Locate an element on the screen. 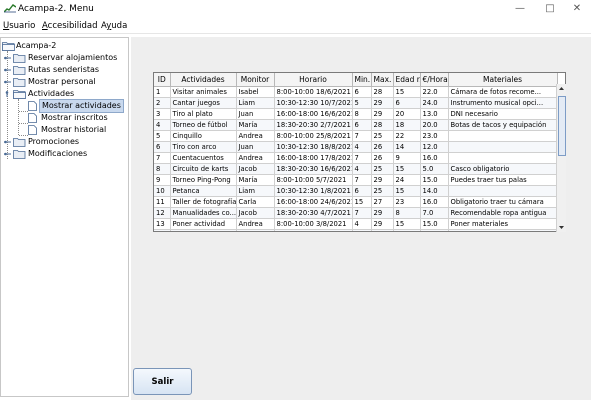  tree-item-rutas-senderistas: Rutas senderistas is located at coordinates (65, 70).